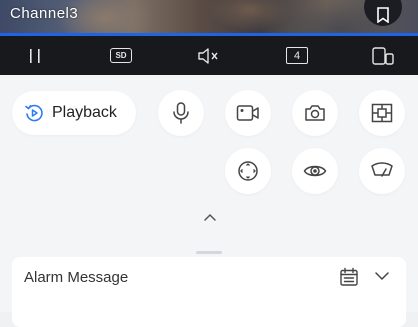 This screenshot has width=418, height=327. I want to click on ptz-button, so click(248, 171).